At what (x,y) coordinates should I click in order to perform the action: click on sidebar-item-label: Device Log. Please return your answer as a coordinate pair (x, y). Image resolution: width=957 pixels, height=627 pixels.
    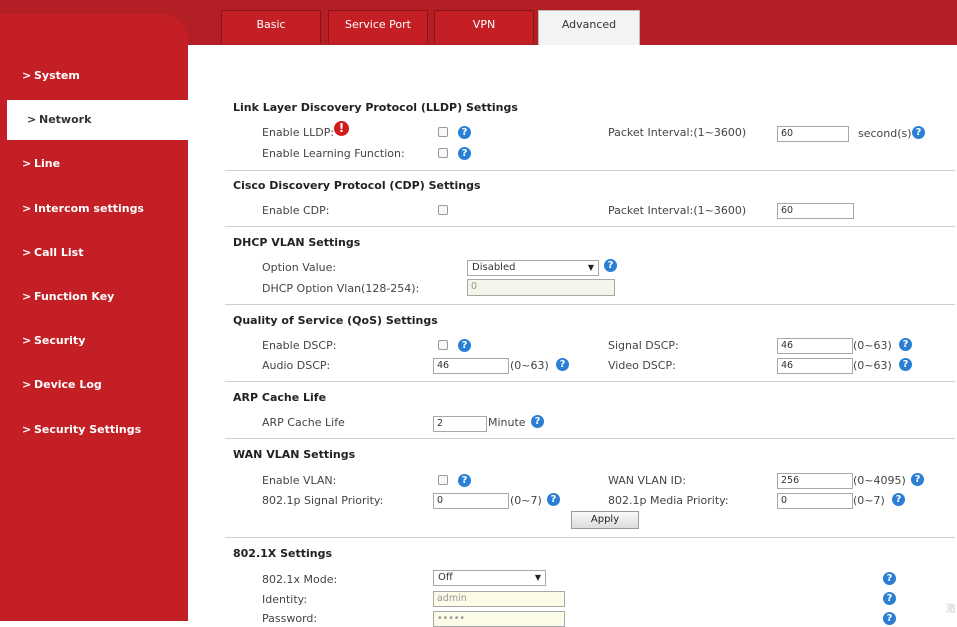
    Looking at the image, I should click on (68, 384).